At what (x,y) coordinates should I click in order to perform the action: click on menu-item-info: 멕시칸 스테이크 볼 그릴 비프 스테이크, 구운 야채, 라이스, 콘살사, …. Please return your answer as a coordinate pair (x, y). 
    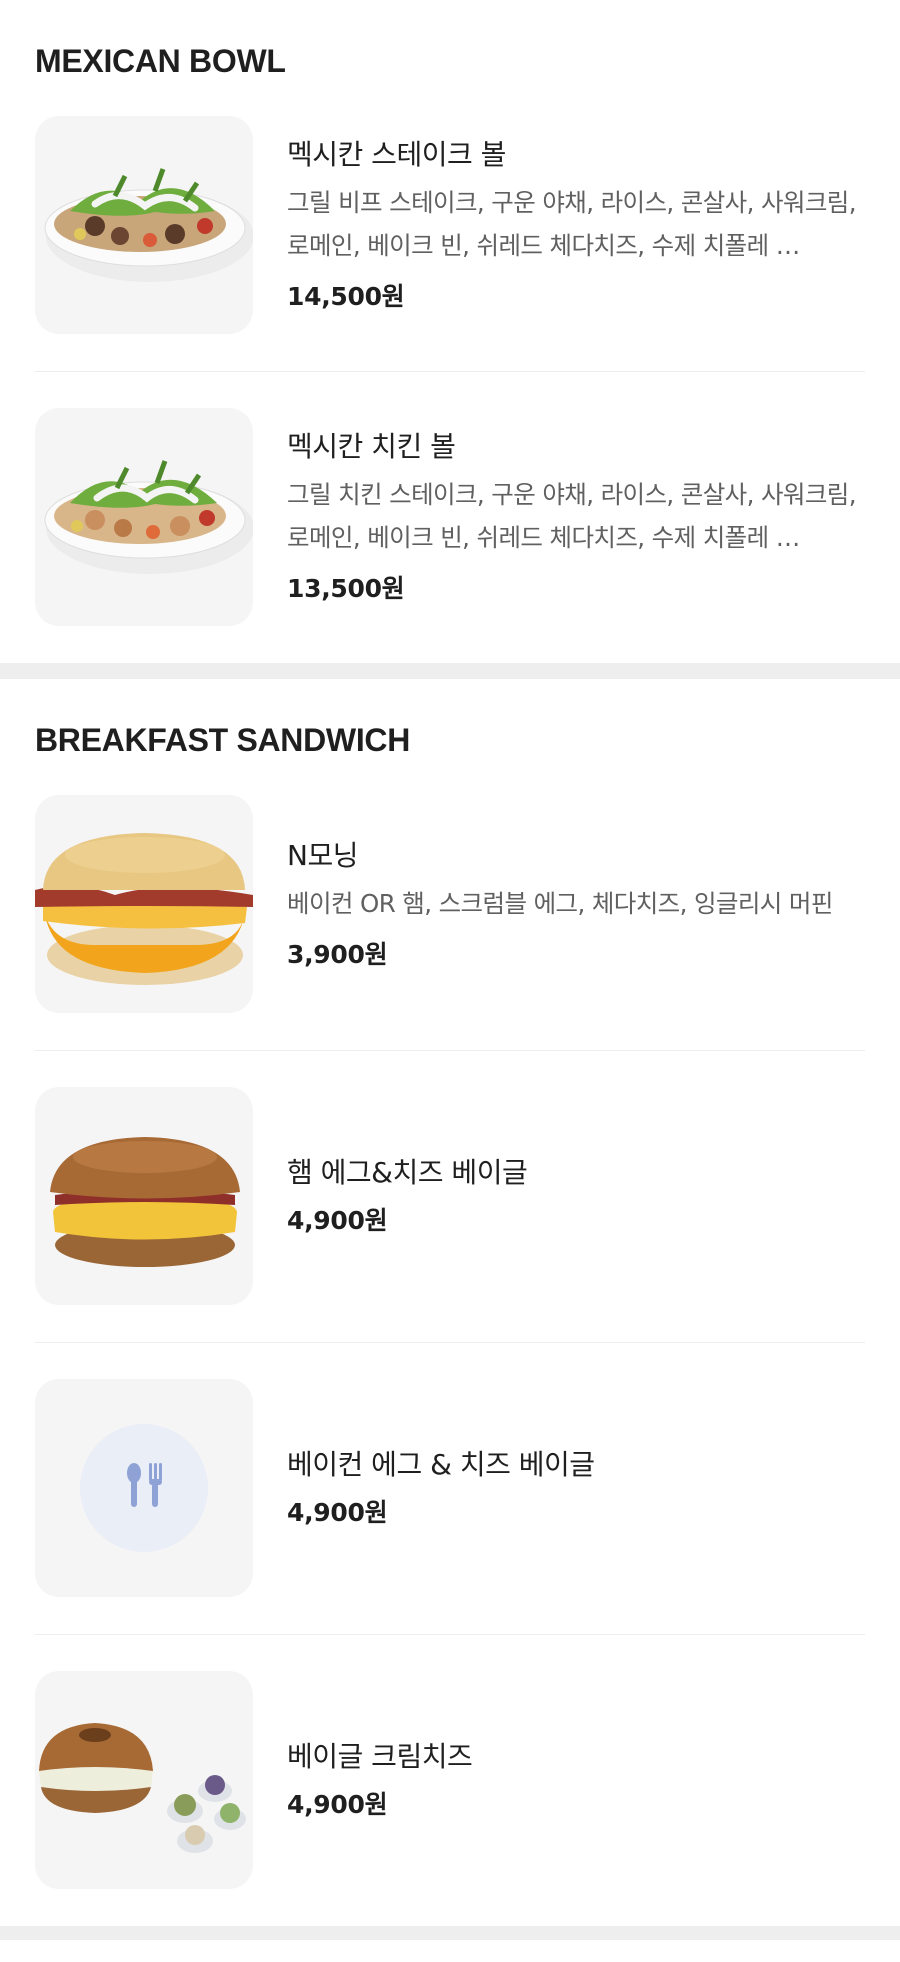
    Looking at the image, I should click on (576, 225).